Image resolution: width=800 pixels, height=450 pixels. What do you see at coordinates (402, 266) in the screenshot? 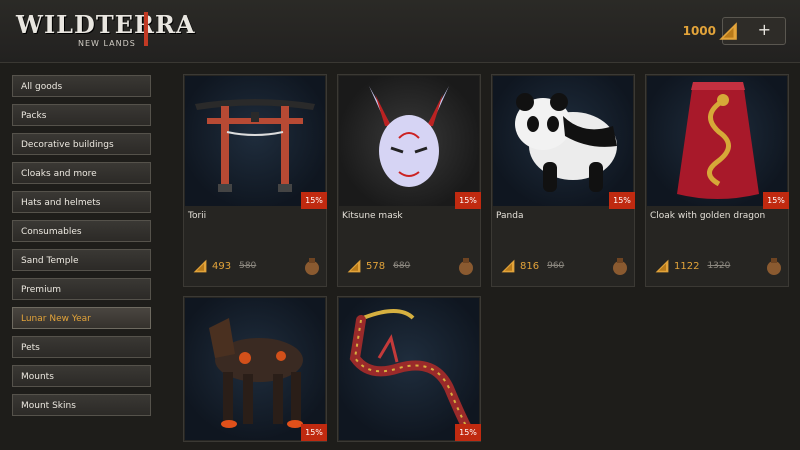
I see `old-price: 680` at bounding box center [402, 266].